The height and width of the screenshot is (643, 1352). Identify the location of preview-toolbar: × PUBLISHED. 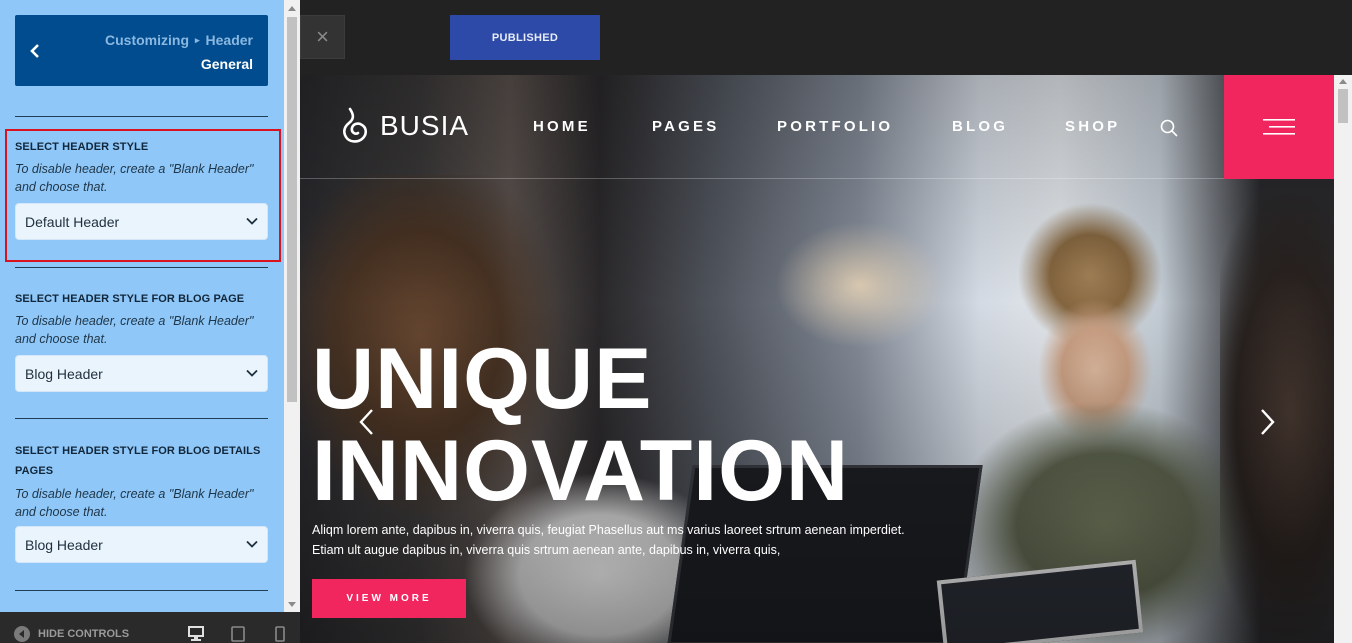
(826, 37).